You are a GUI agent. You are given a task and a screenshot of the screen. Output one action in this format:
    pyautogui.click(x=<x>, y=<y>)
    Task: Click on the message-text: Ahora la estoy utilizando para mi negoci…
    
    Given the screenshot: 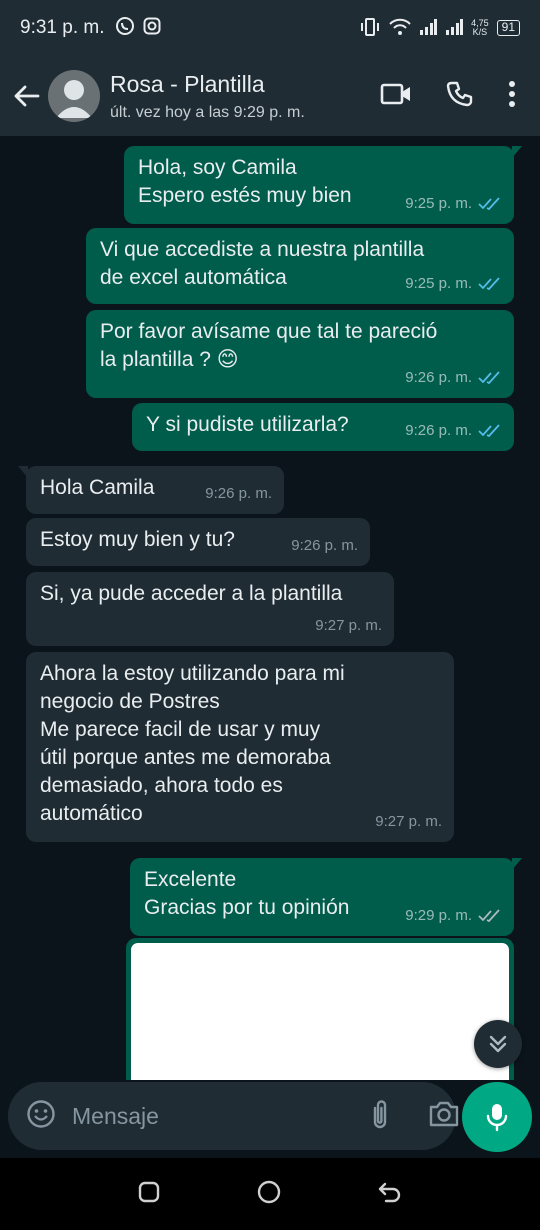 What is the action you would take?
    pyautogui.click(x=192, y=743)
    